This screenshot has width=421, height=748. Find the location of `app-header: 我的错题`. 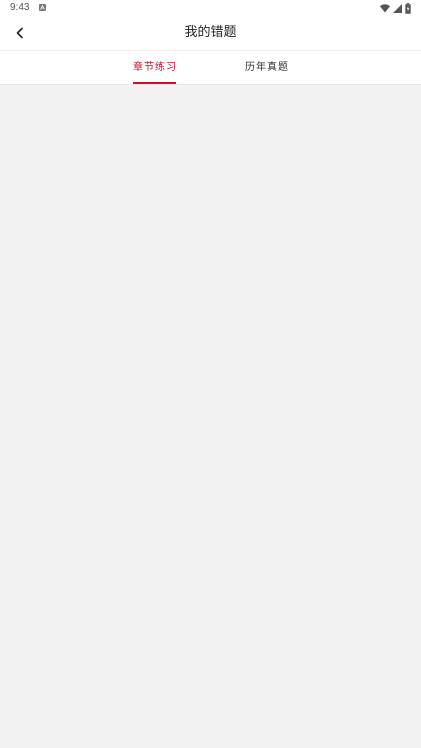

app-header: 我的错题 is located at coordinates (210, 33).